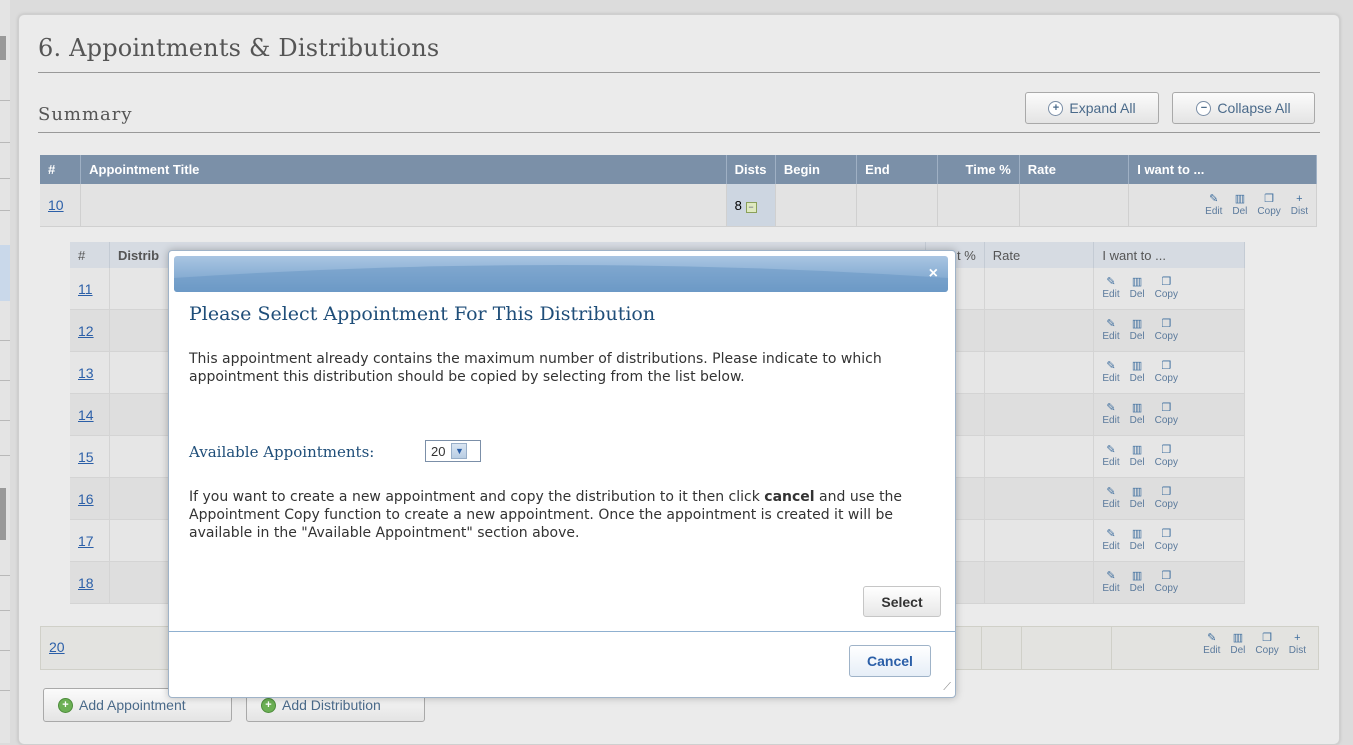 The height and width of the screenshot is (745, 1353). What do you see at coordinates (1092, 108) in the screenshot?
I see `expand-all-button: + Expand All` at bounding box center [1092, 108].